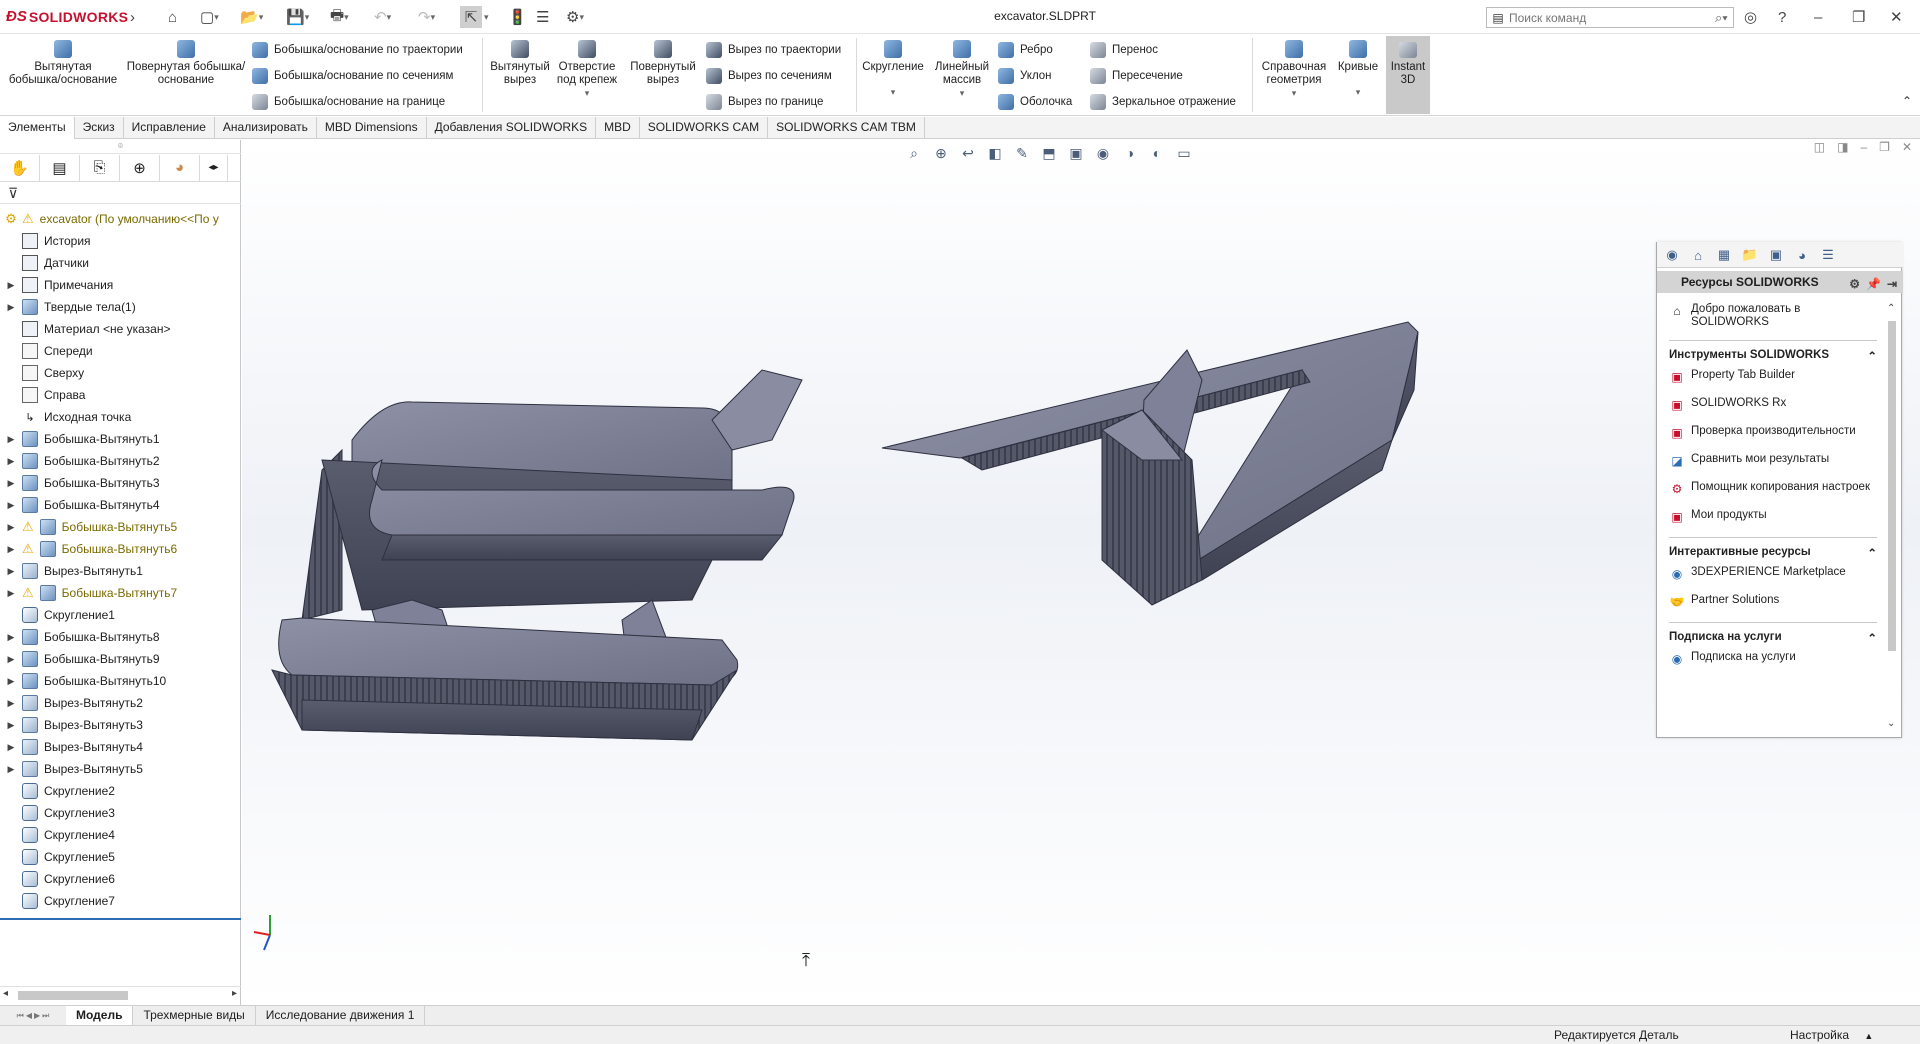 This screenshot has width=1920, height=1044. Describe the element at coordinates (194, 1015) in the screenshot. I see `tab-3d-views: Трехмерные виды` at that location.